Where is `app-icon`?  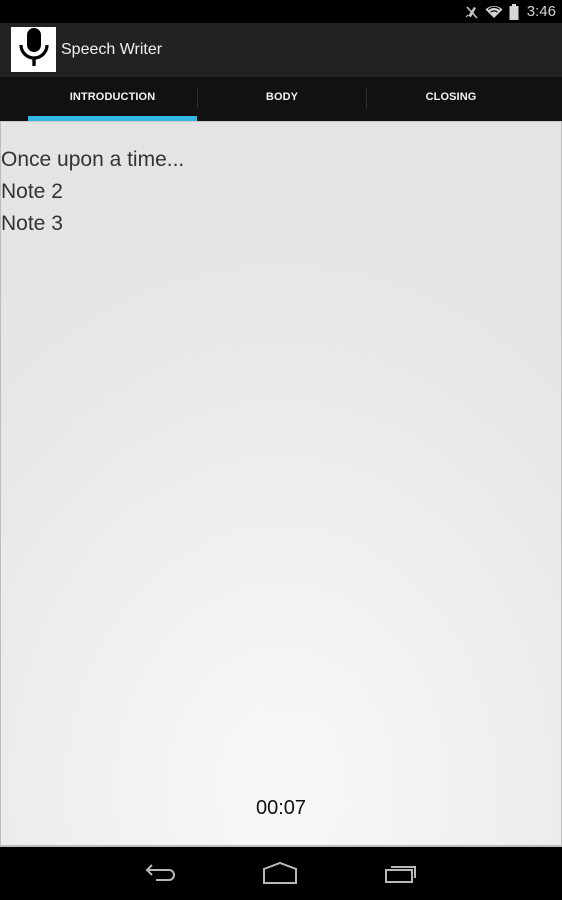 app-icon is located at coordinates (33, 49).